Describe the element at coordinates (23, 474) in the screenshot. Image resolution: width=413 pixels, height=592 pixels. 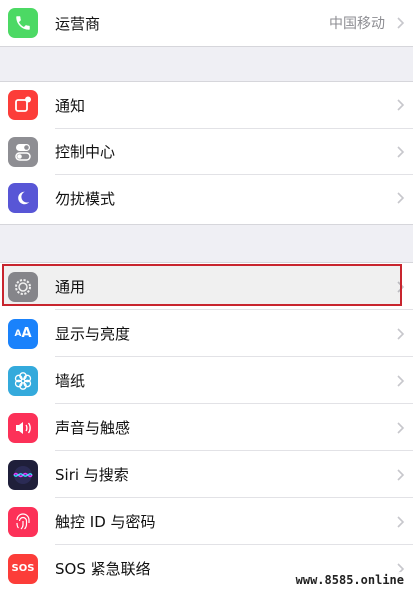
I see `siri-icon` at that location.